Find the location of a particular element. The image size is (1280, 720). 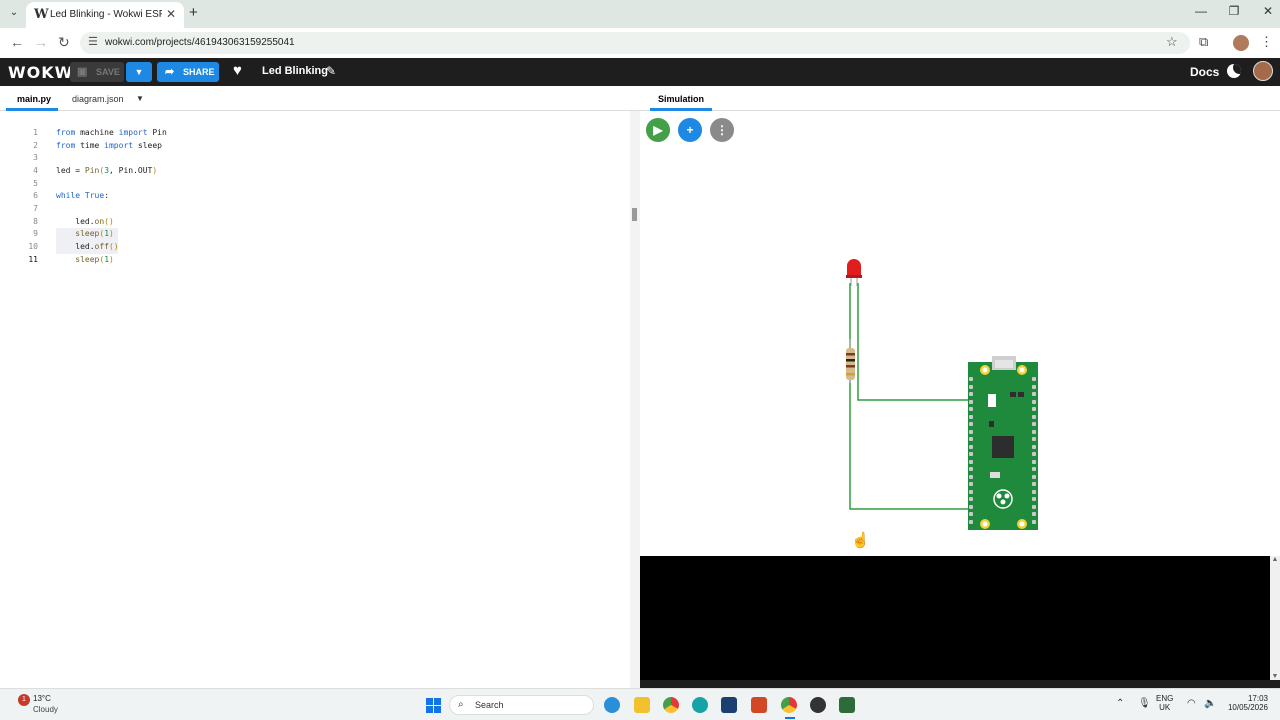

line-number: 2 is located at coordinates (35, 145).